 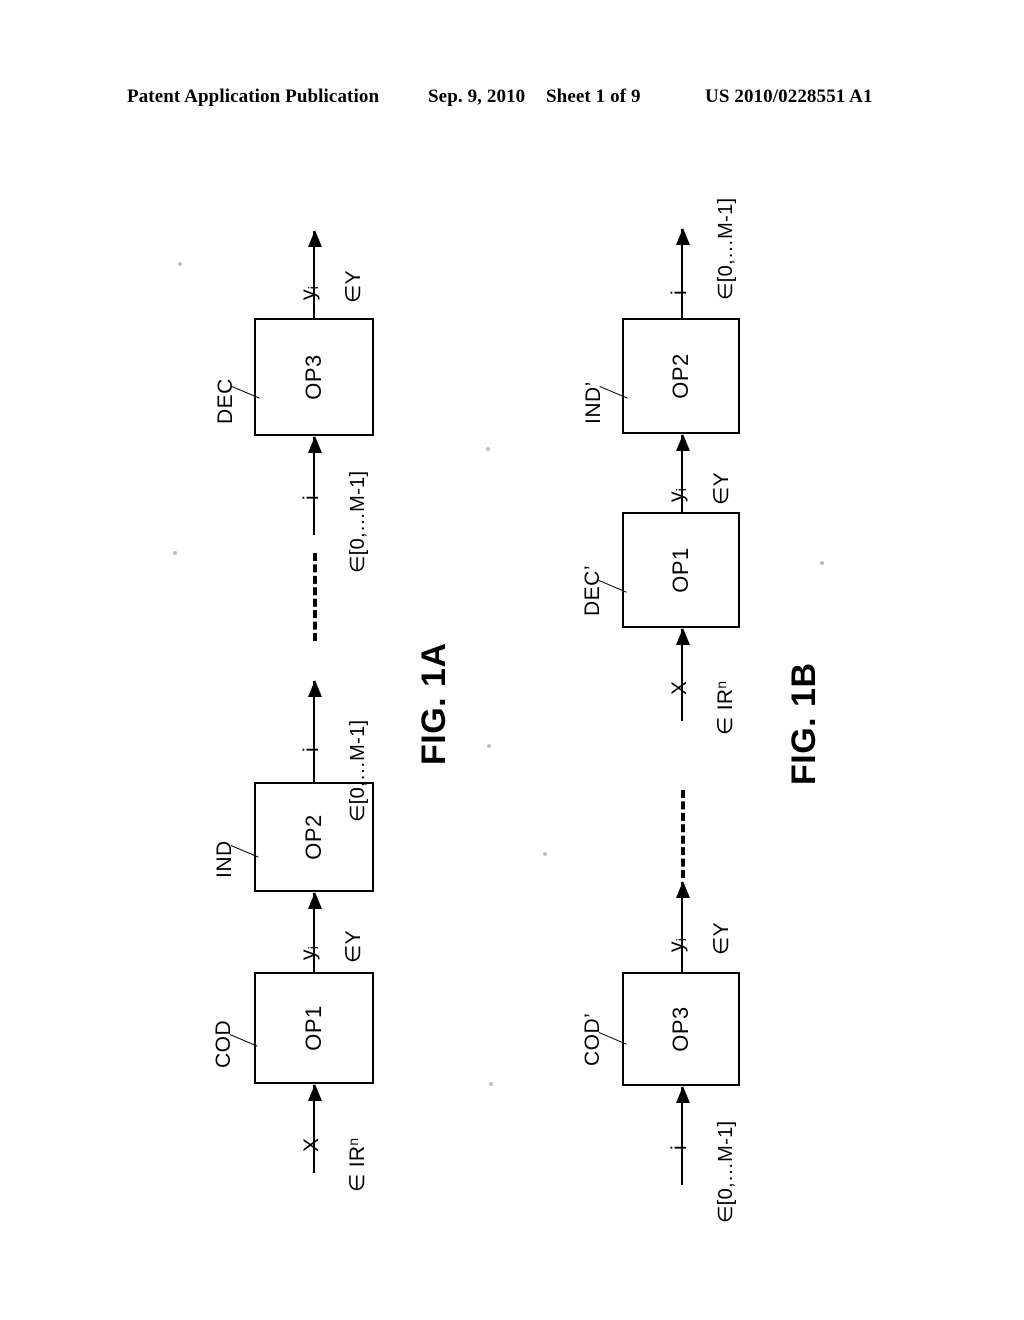 What do you see at coordinates (725, 707) in the screenshot?
I see `signal-domain-x-fig1b: ∈ IRn` at bounding box center [725, 707].